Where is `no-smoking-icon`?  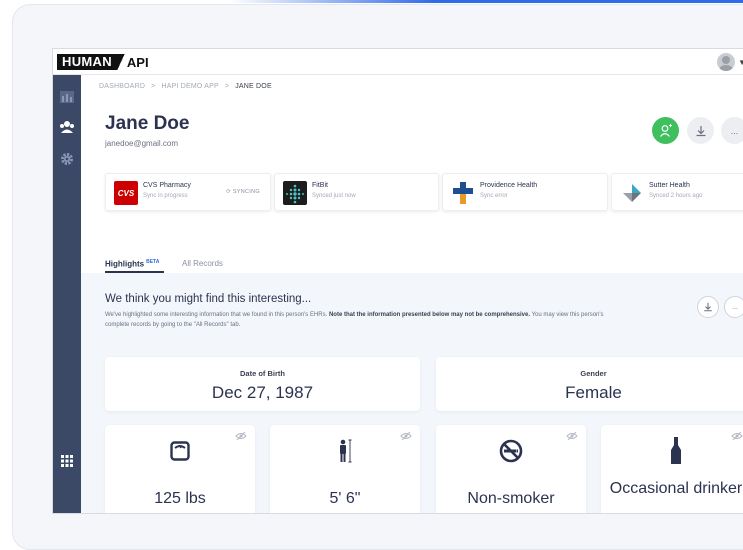 no-smoking-icon is located at coordinates (511, 451).